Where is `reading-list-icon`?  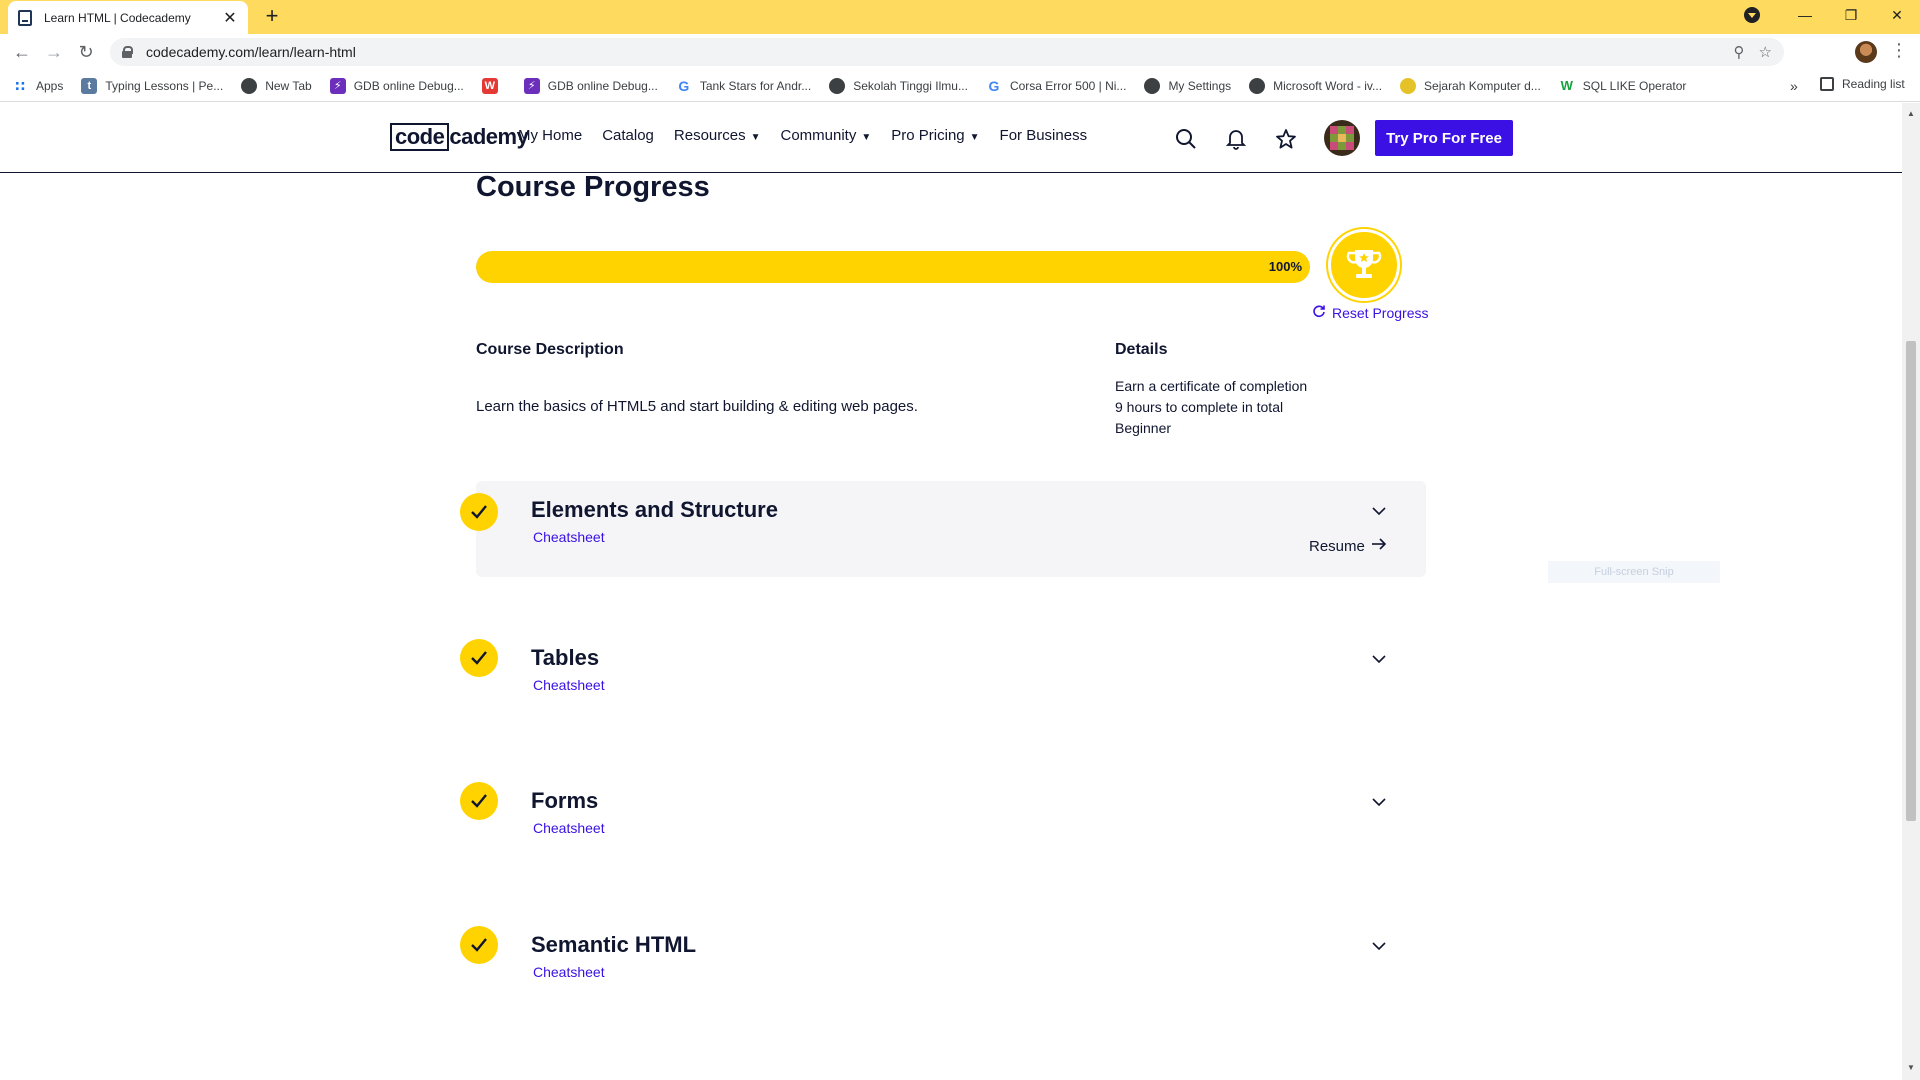 reading-list-icon is located at coordinates (1827, 84).